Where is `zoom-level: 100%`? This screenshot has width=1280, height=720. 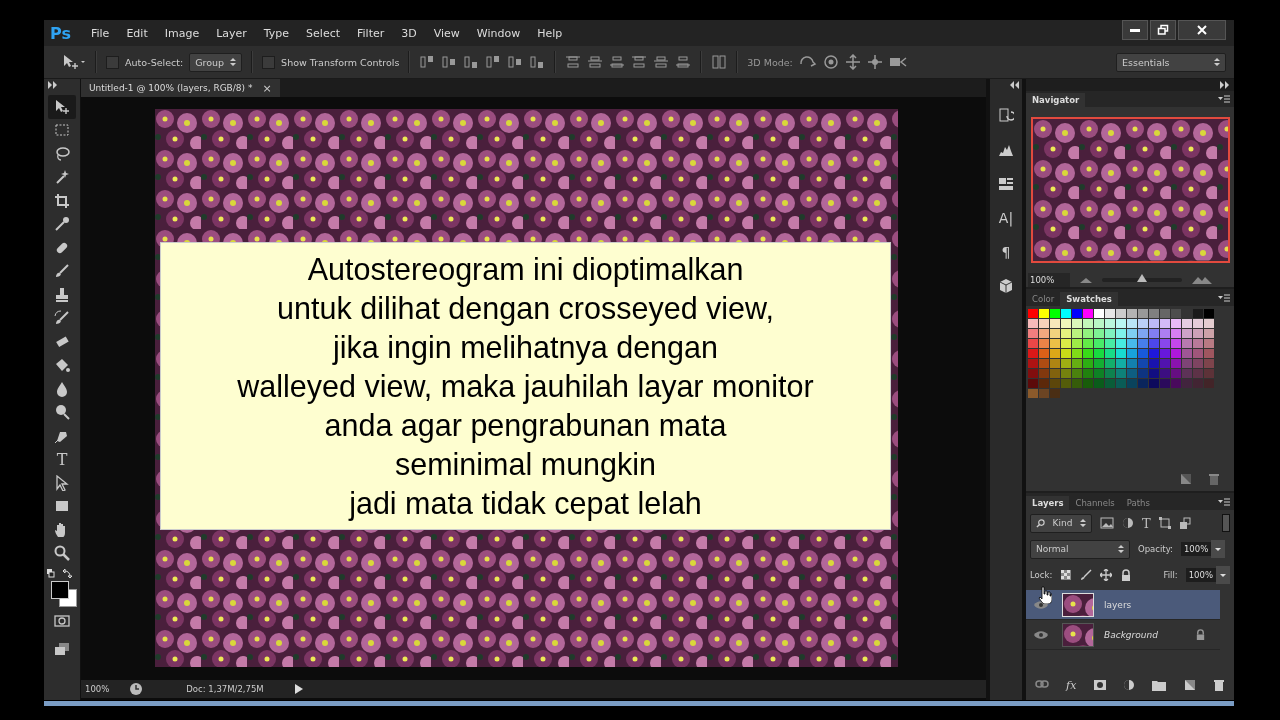
zoom-level: 100% is located at coordinates (102, 689).